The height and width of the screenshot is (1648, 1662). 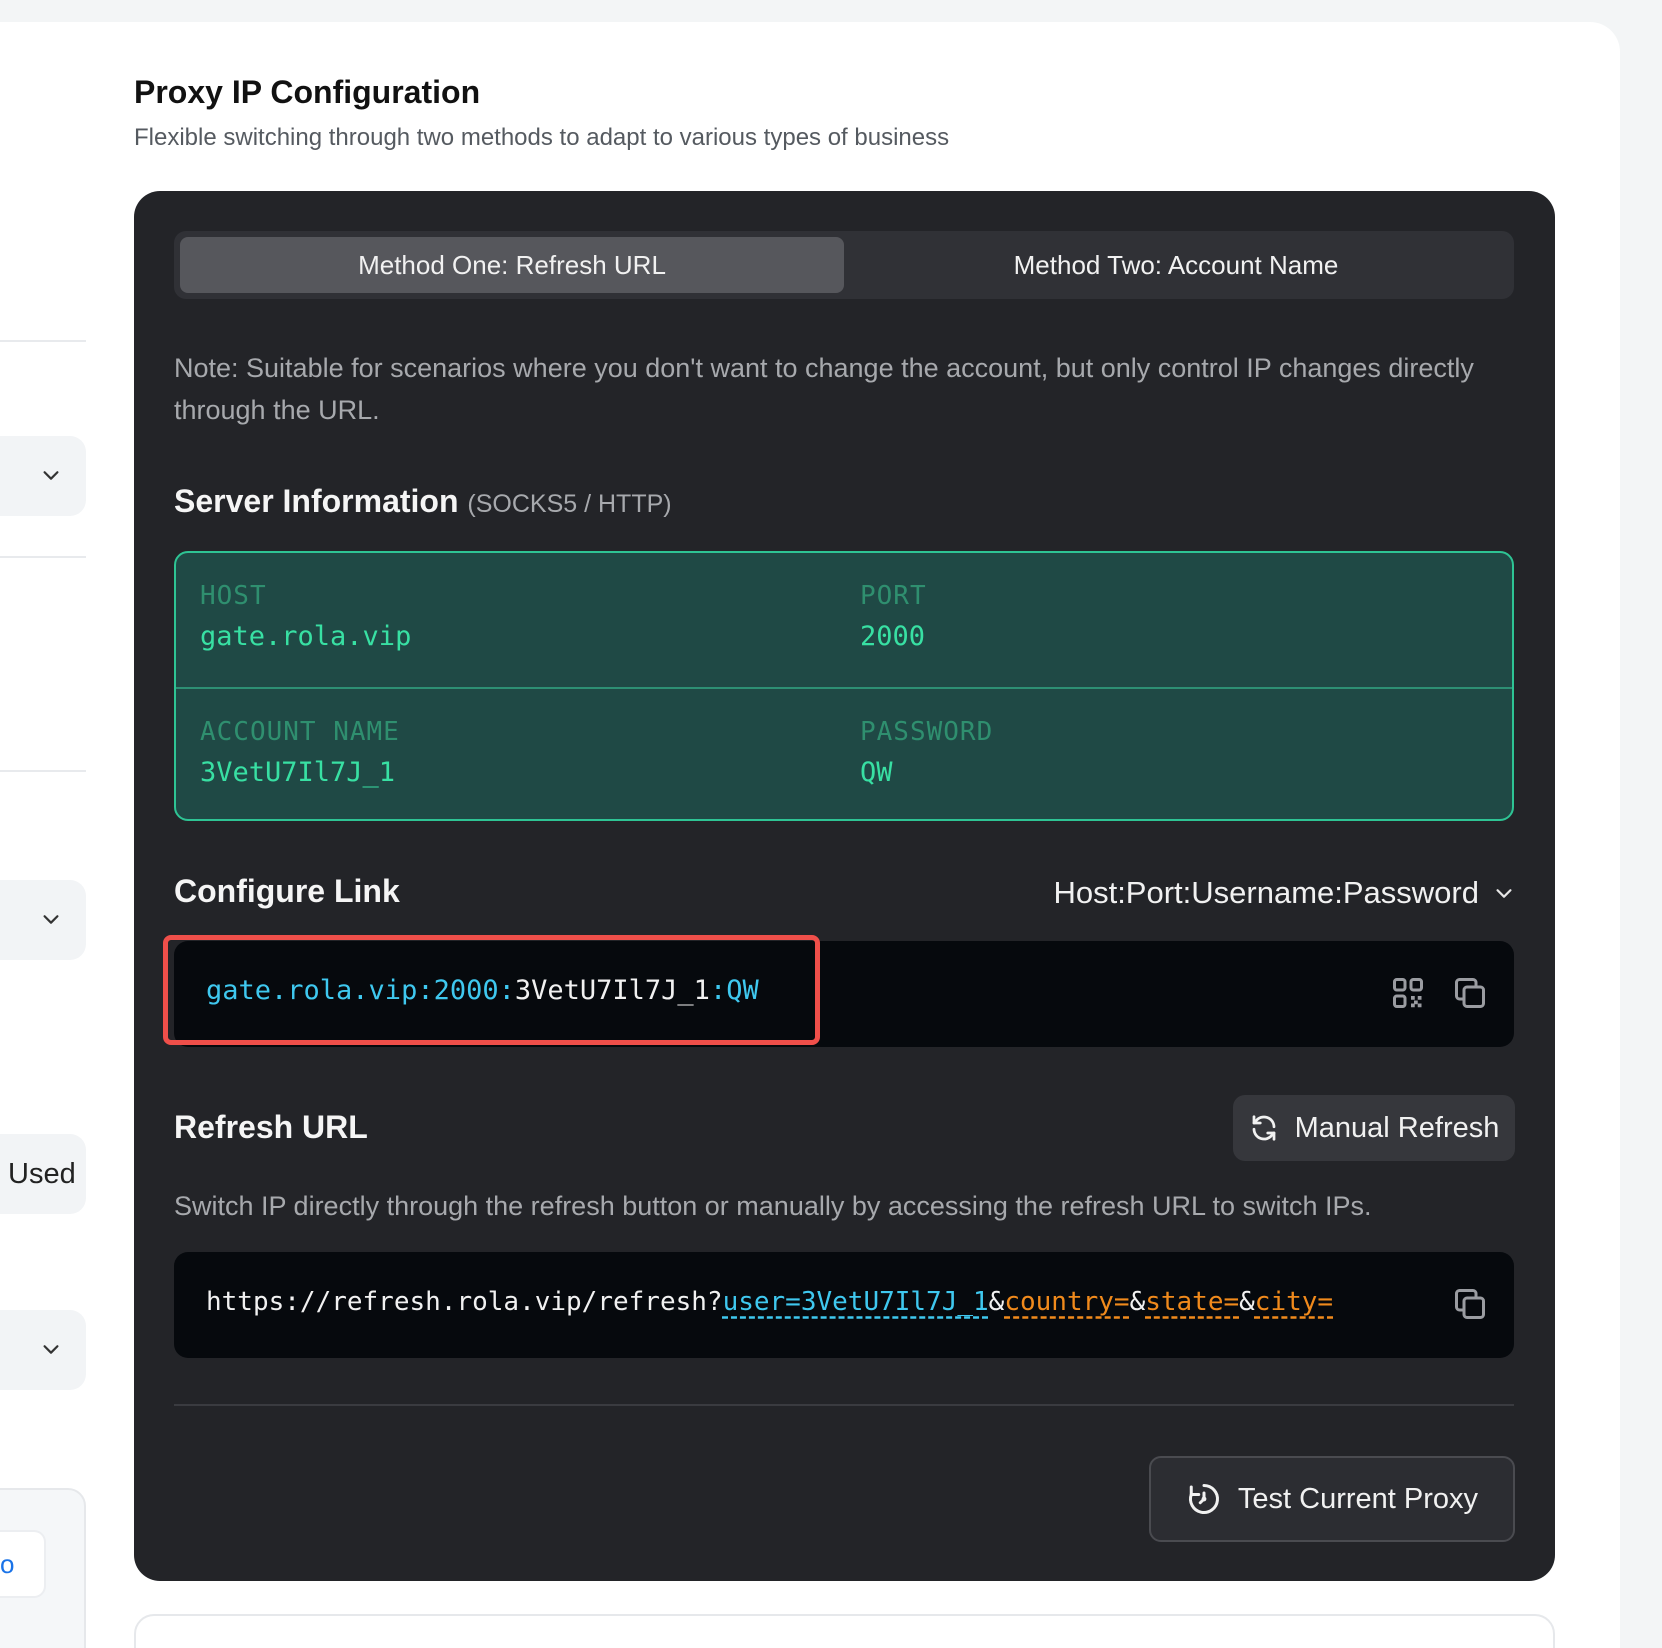 What do you see at coordinates (316, 501) in the screenshot?
I see `server-info-heading: Server Information` at bounding box center [316, 501].